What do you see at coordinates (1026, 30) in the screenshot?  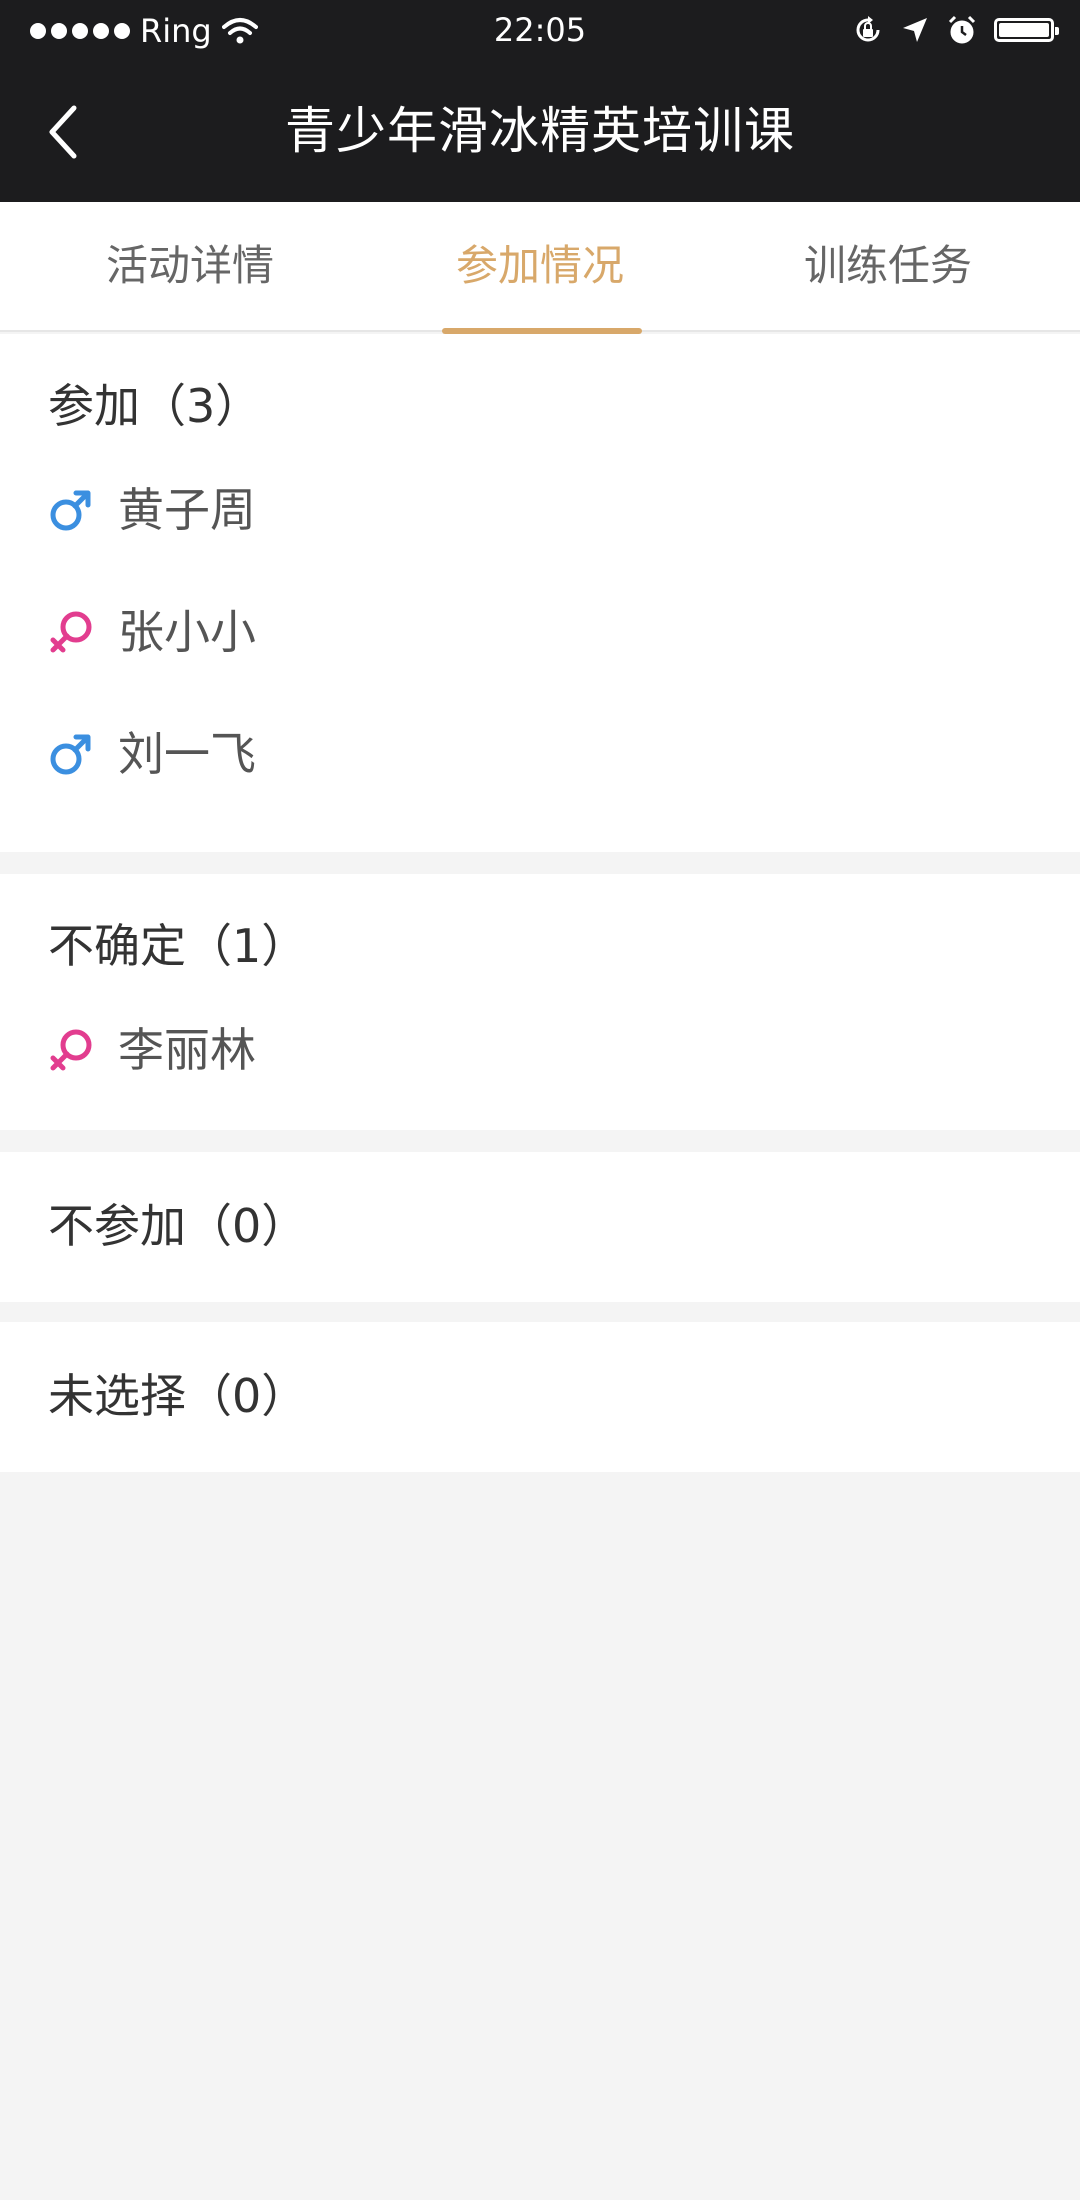 I see `battery-icon` at bounding box center [1026, 30].